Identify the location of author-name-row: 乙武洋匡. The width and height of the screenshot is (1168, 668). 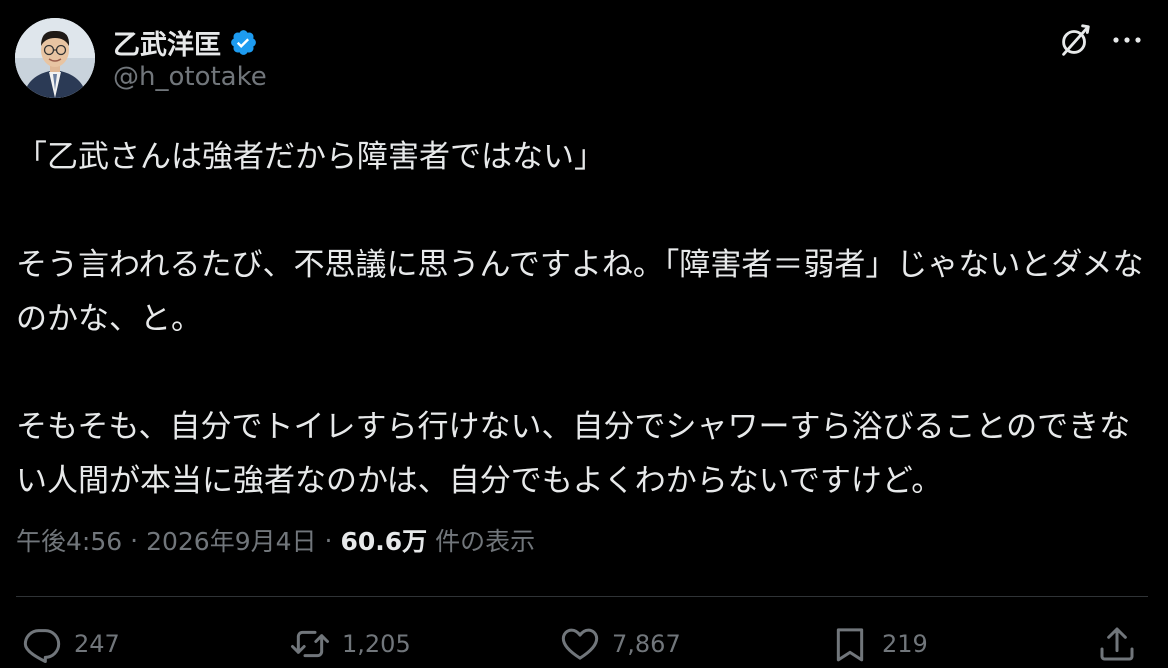
(185, 42).